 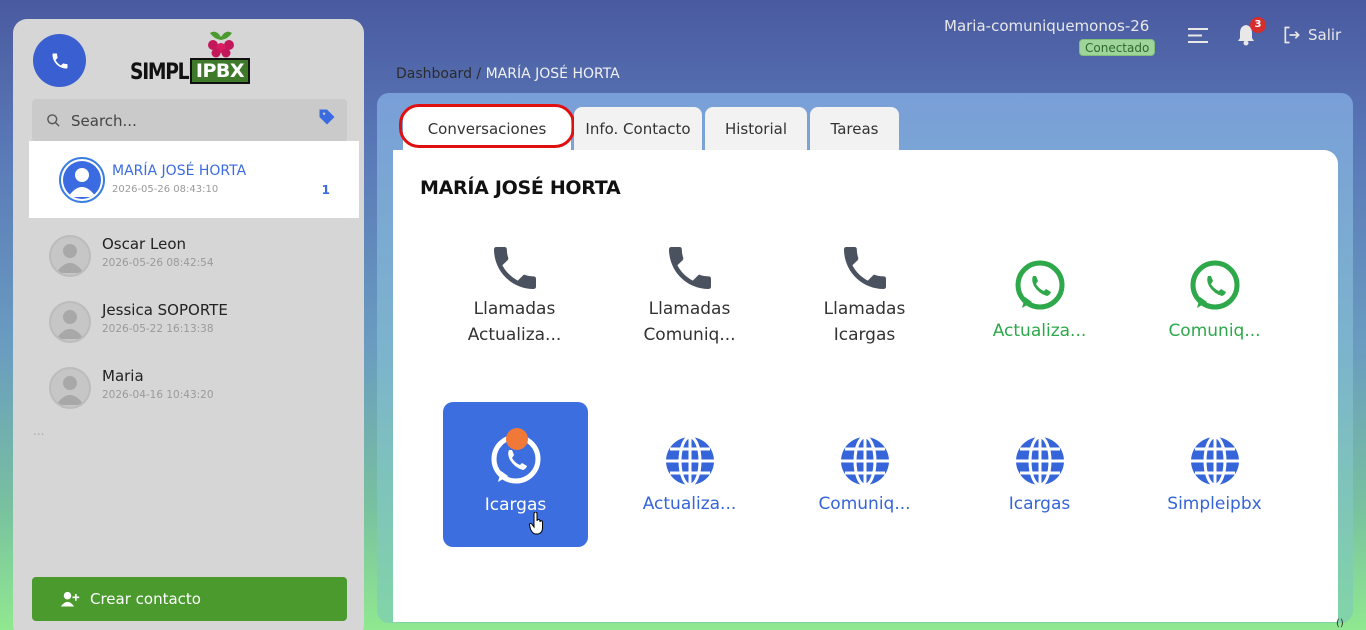 I want to click on unread-count: 1, so click(x=325, y=190).